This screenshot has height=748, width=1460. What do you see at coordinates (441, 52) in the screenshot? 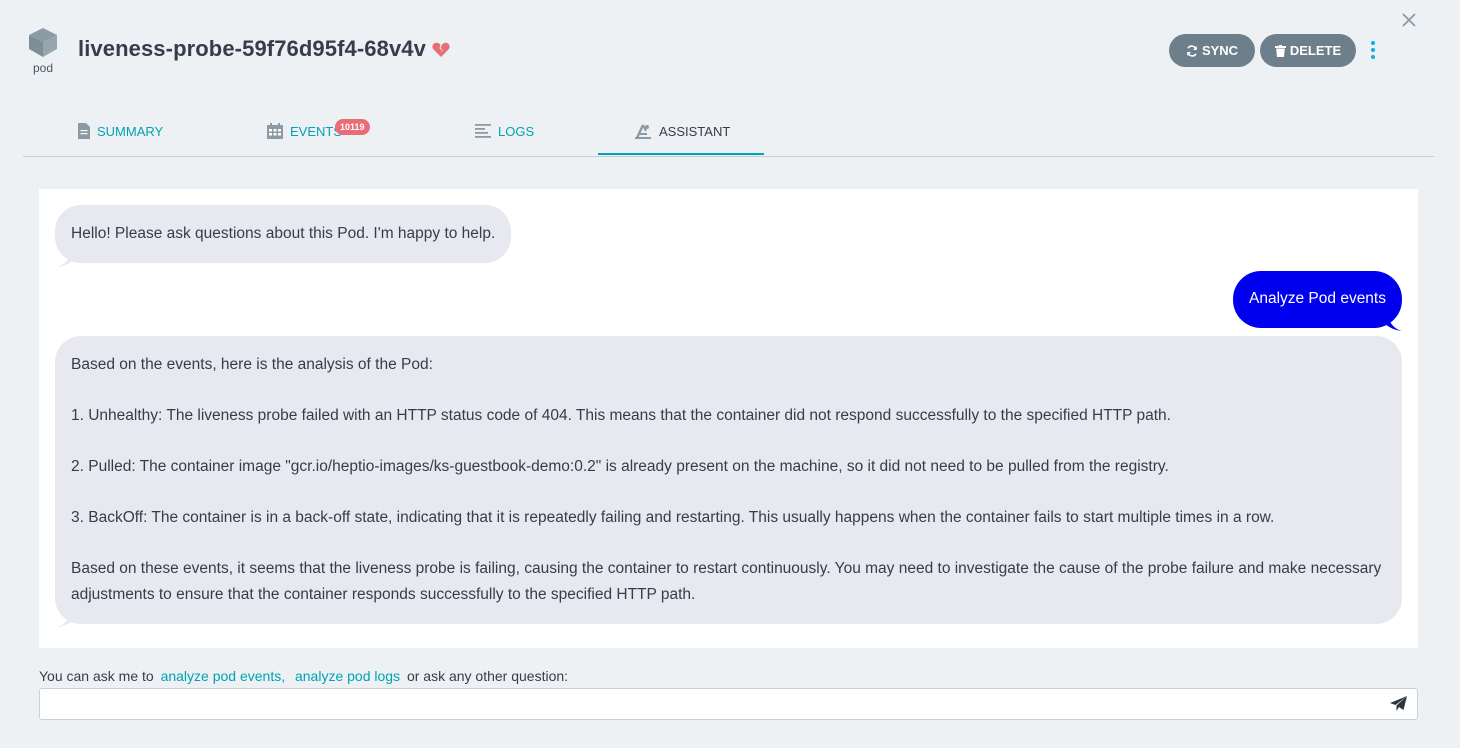
I see `broken-heart-icon` at bounding box center [441, 52].